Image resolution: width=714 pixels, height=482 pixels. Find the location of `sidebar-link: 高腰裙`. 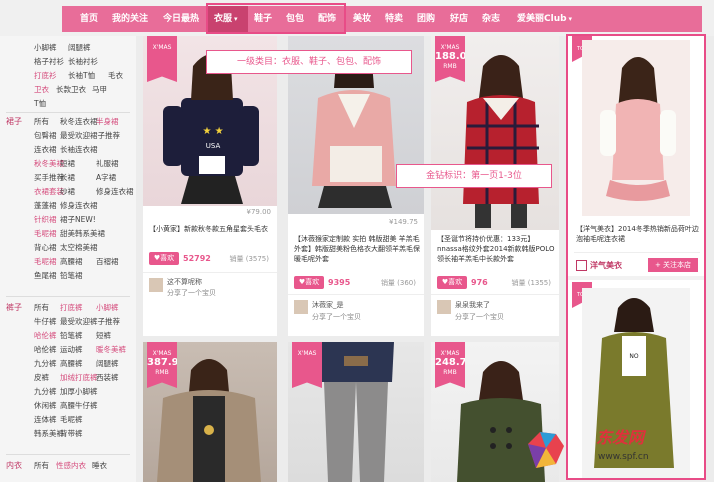

sidebar-link: 高腰裙 is located at coordinates (71, 261).